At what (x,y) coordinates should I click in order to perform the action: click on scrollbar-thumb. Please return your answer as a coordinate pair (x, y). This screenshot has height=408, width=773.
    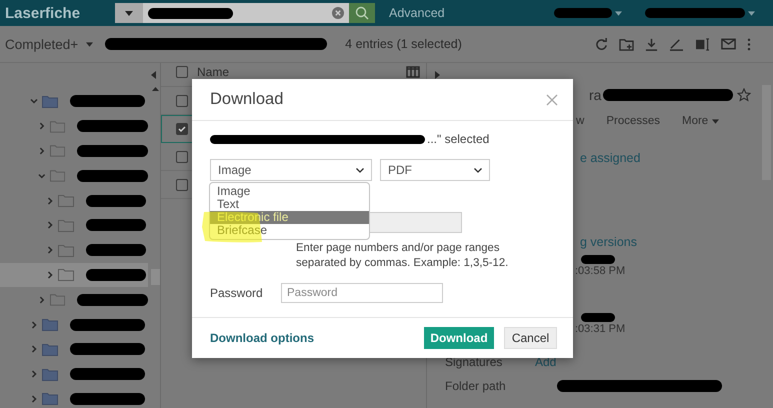
    Looking at the image, I should click on (155, 277).